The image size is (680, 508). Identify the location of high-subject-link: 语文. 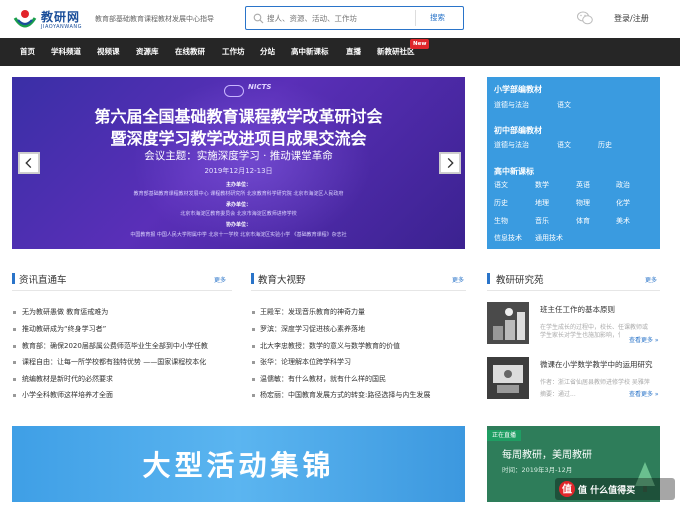
(501, 185).